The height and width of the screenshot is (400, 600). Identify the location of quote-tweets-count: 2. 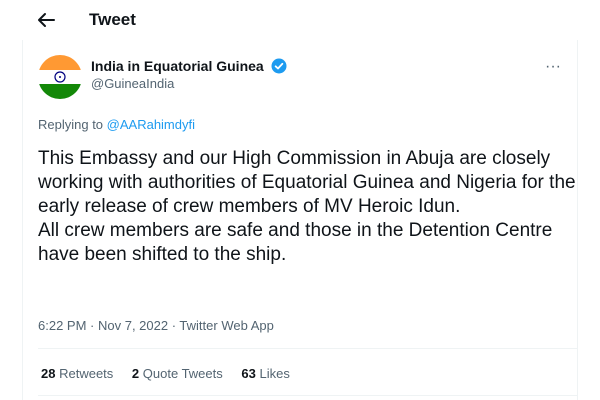
(135, 373).